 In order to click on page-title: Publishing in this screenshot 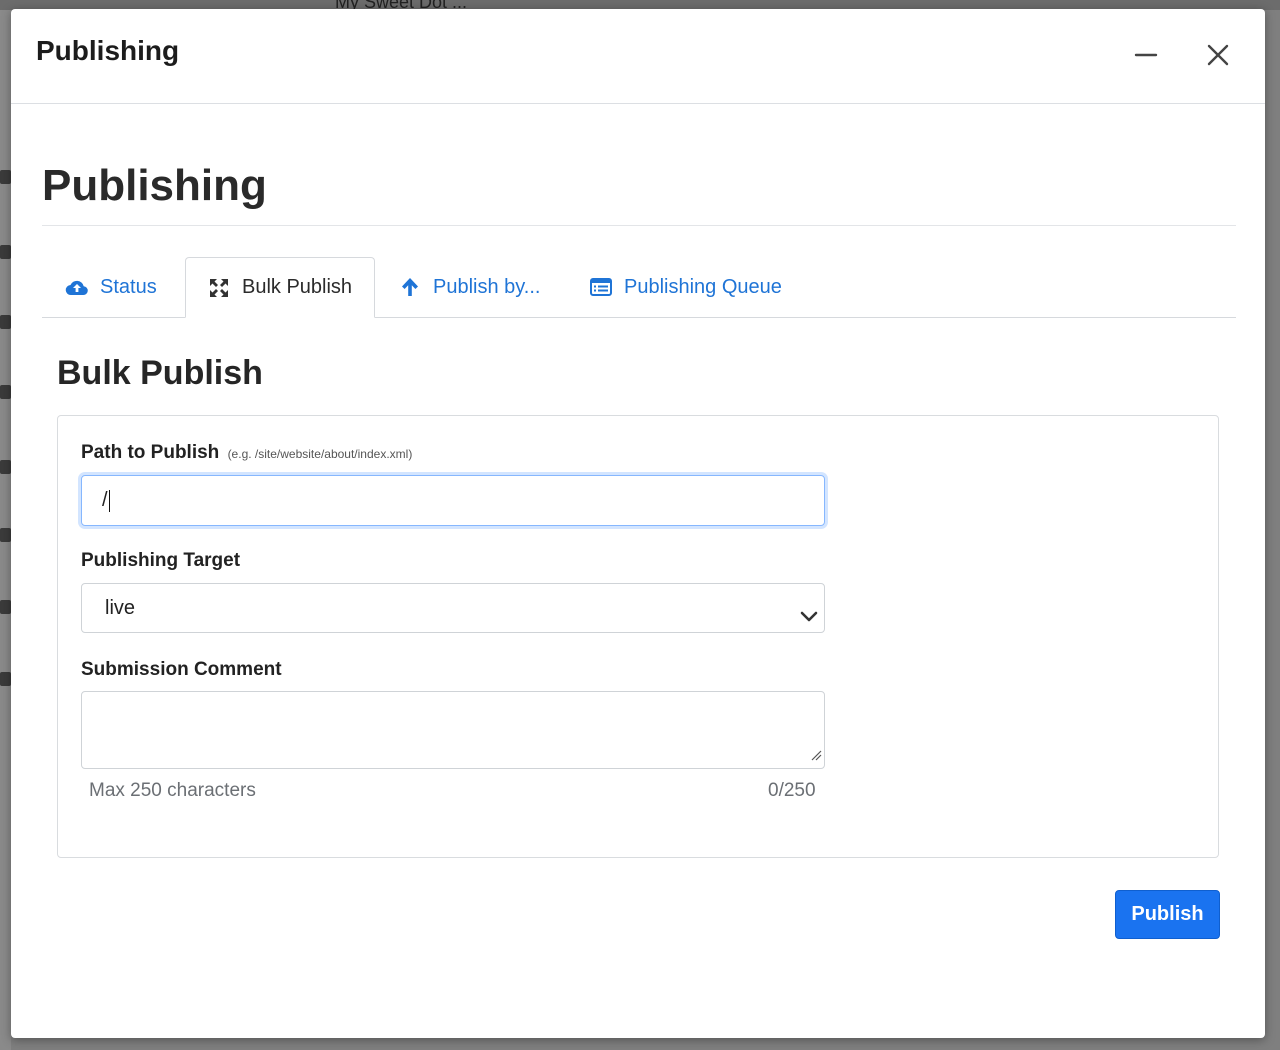, I will do `click(154, 185)`.